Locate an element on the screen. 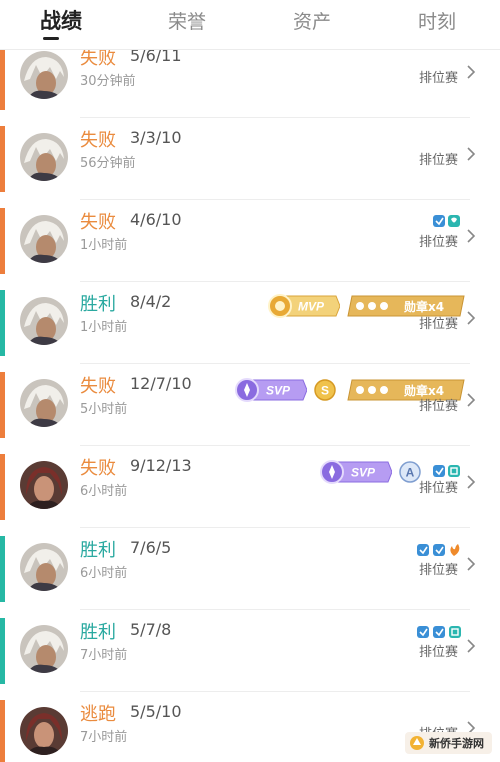  active-tab-indicator is located at coordinates (51, 38).